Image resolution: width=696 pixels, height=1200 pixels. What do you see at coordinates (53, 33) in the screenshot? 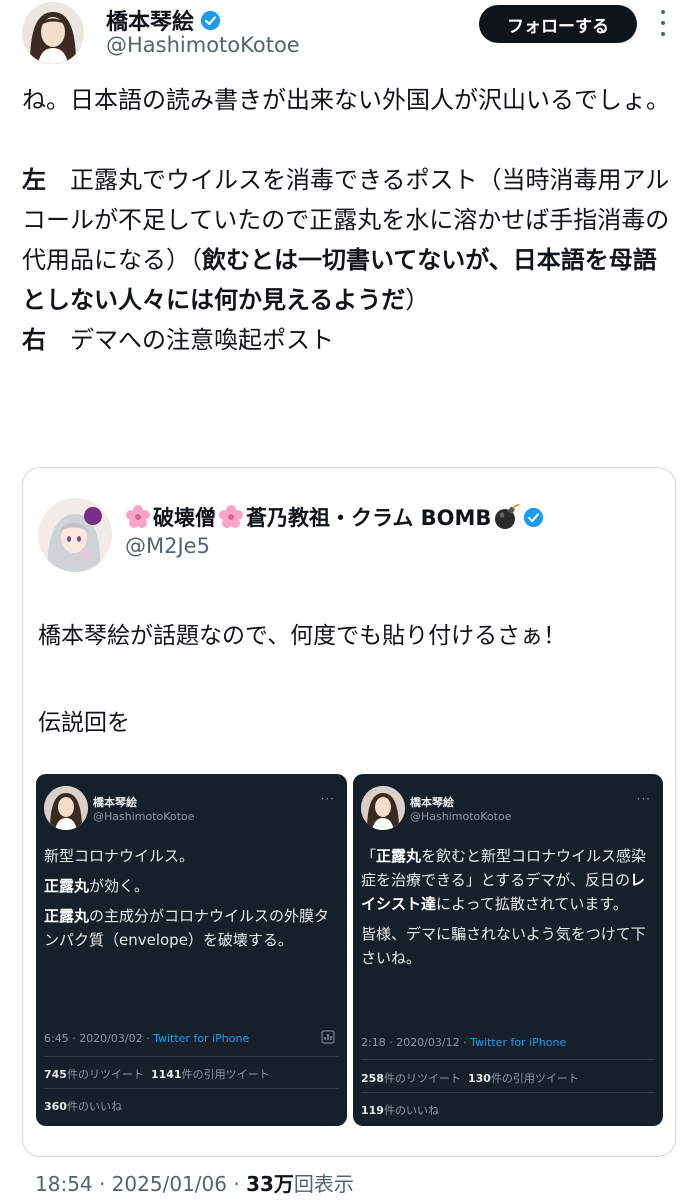
I see `author-avatar` at bounding box center [53, 33].